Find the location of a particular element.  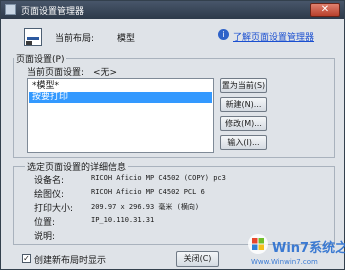

detail-value: IP_10.110.31.31 is located at coordinates (123, 220).